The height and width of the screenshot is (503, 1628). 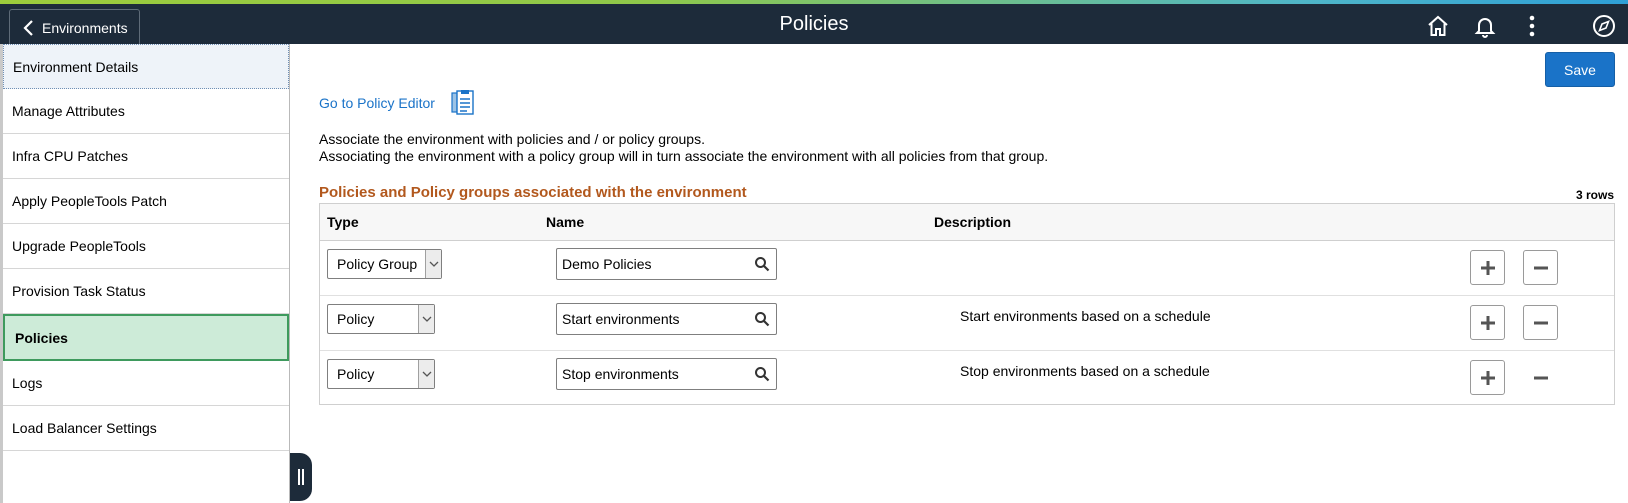 I want to click on sidebar-item-upgrade-peopletools: Upgrade PeopleTools, so click(x=146, y=246).